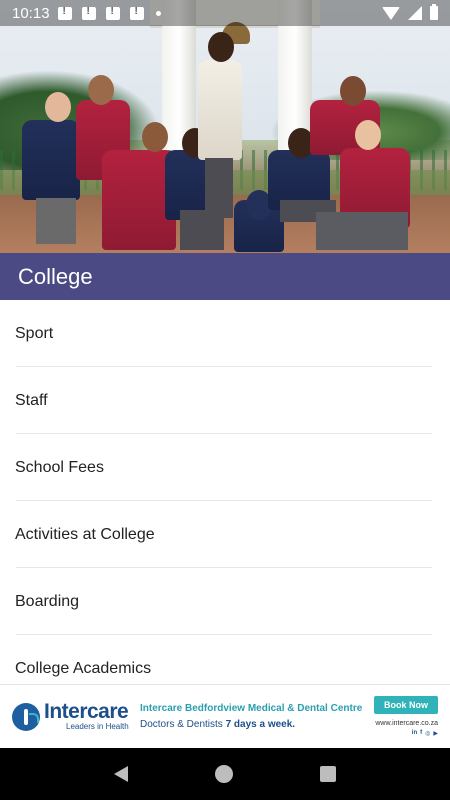 Image resolution: width=450 pixels, height=800 pixels. I want to click on more-notifications-dot-icon, so click(158, 13).